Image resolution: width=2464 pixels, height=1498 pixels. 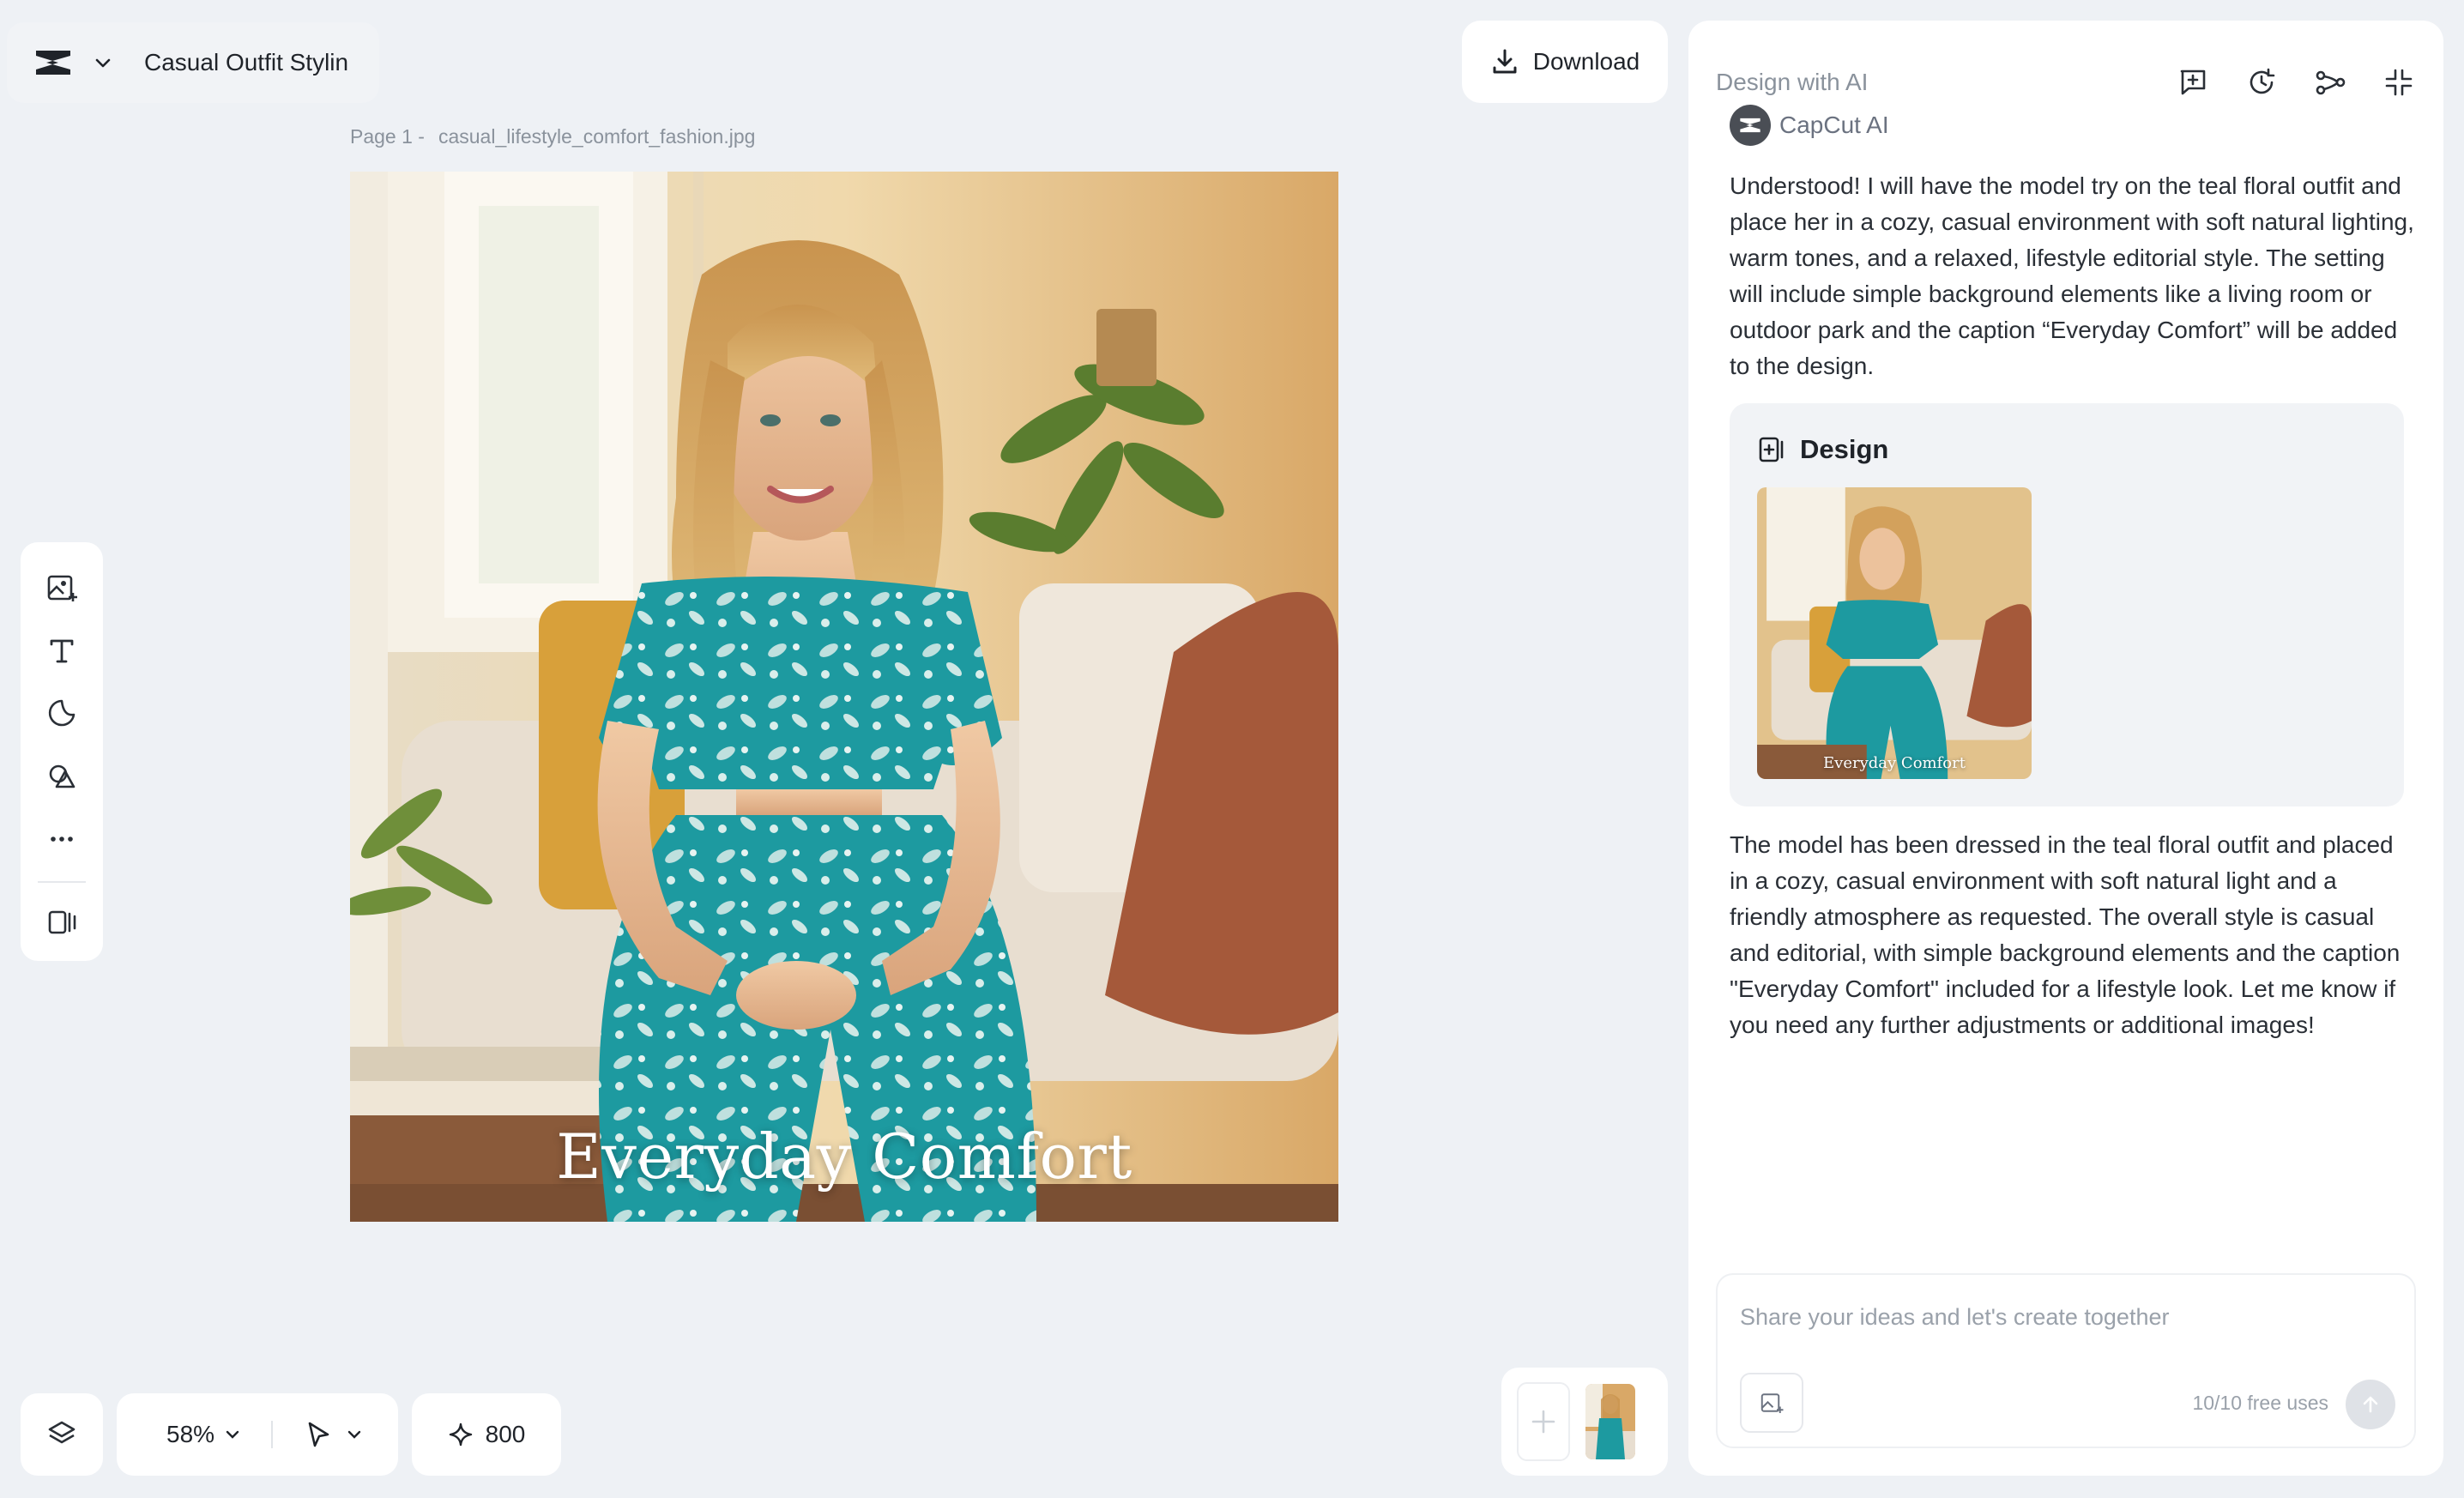 I want to click on new-chat-icon, so click(x=2193, y=82).